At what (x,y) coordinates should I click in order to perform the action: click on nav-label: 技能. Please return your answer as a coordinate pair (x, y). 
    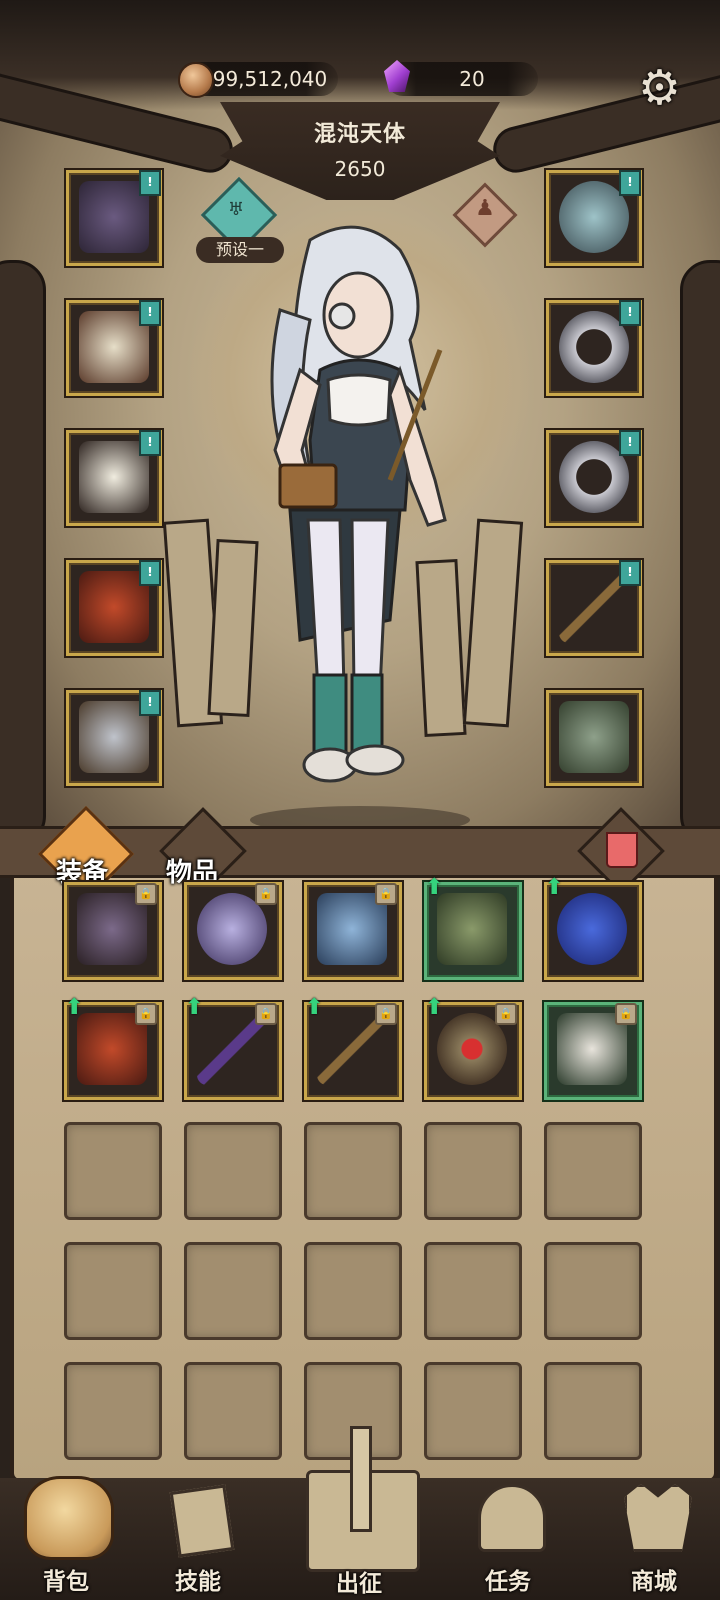
    Looking at the image, I should click on (198, 1582).